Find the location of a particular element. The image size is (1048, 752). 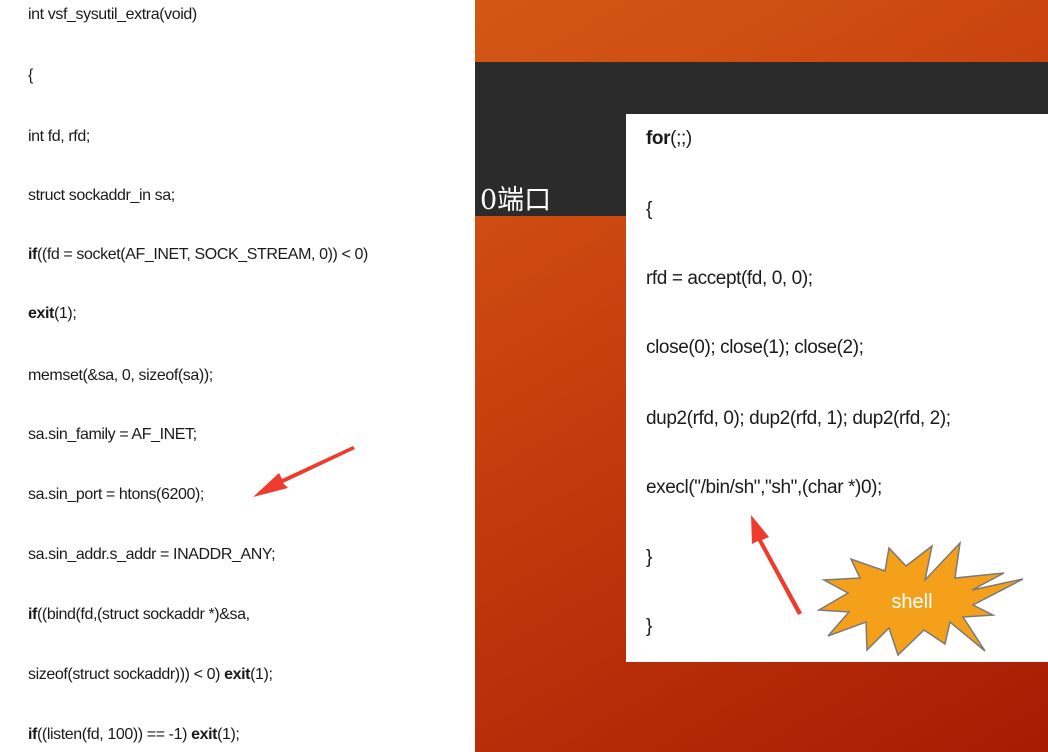

code-line-for: for(;;) is located at coordinates (669, 138).